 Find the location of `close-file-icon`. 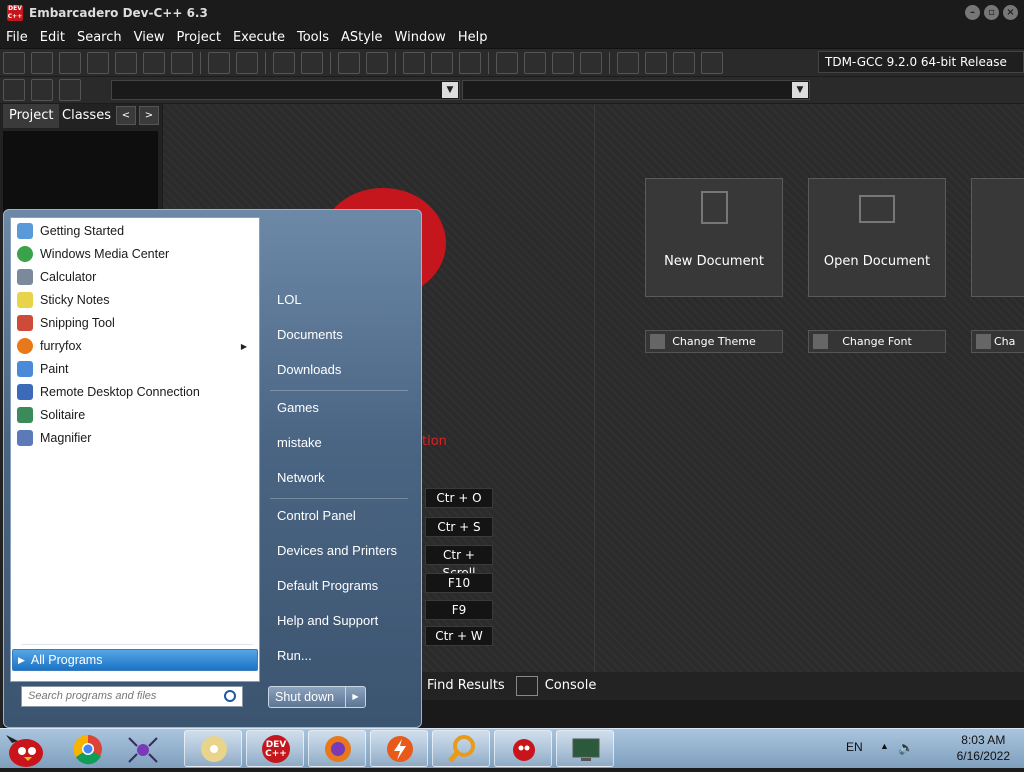

close-file-icon is located at coordinates (126, 62).